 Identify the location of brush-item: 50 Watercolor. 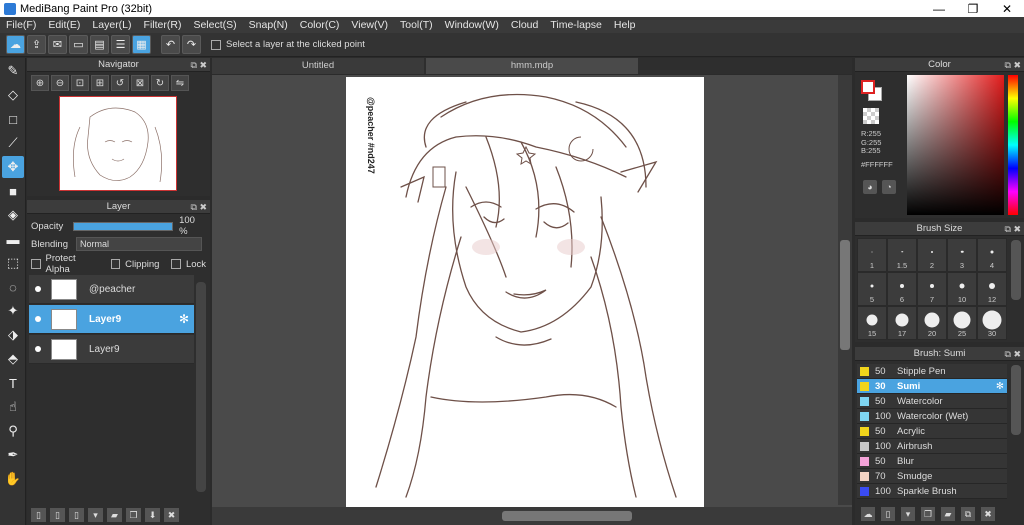
(932, 401).